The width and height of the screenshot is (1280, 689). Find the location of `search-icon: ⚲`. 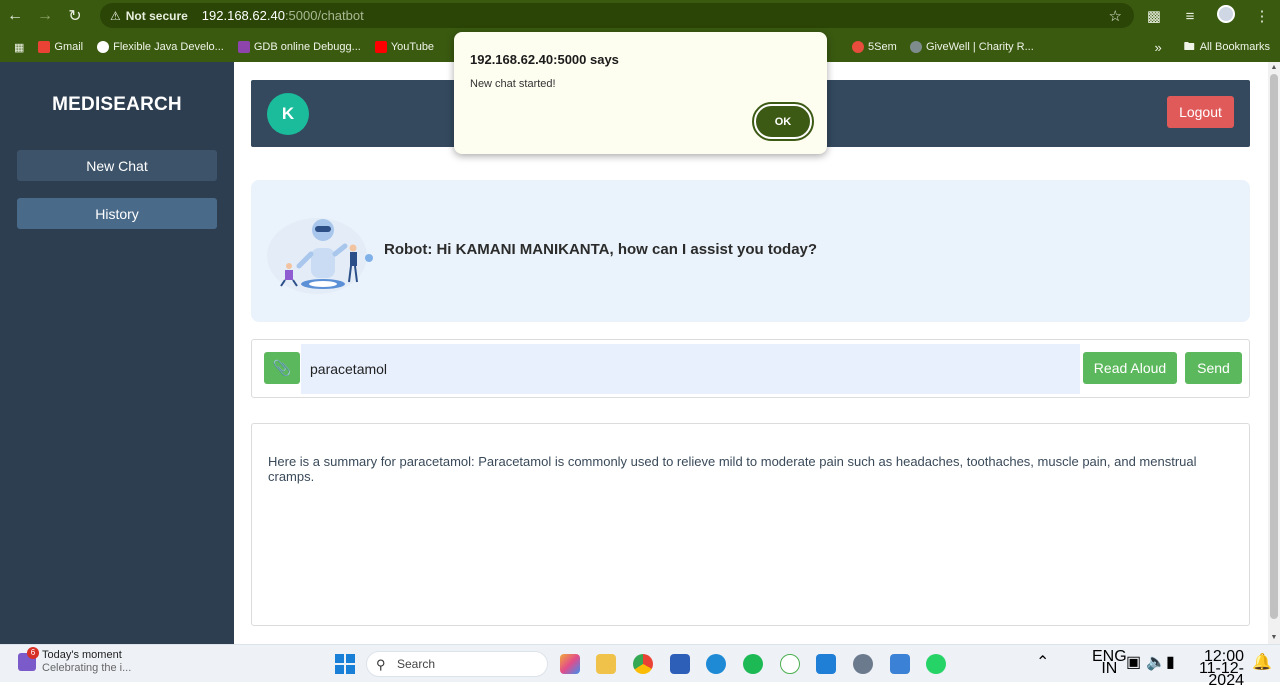

search-icon: ⚲ is located at coordinates (381, 664).